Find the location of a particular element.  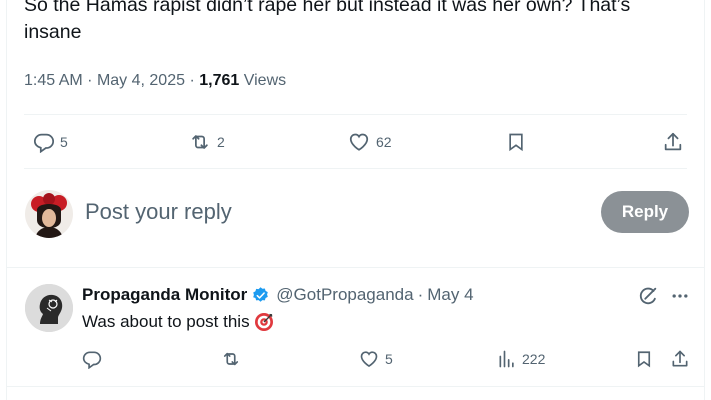

bookmark-button is located at coordinates (516, 142).